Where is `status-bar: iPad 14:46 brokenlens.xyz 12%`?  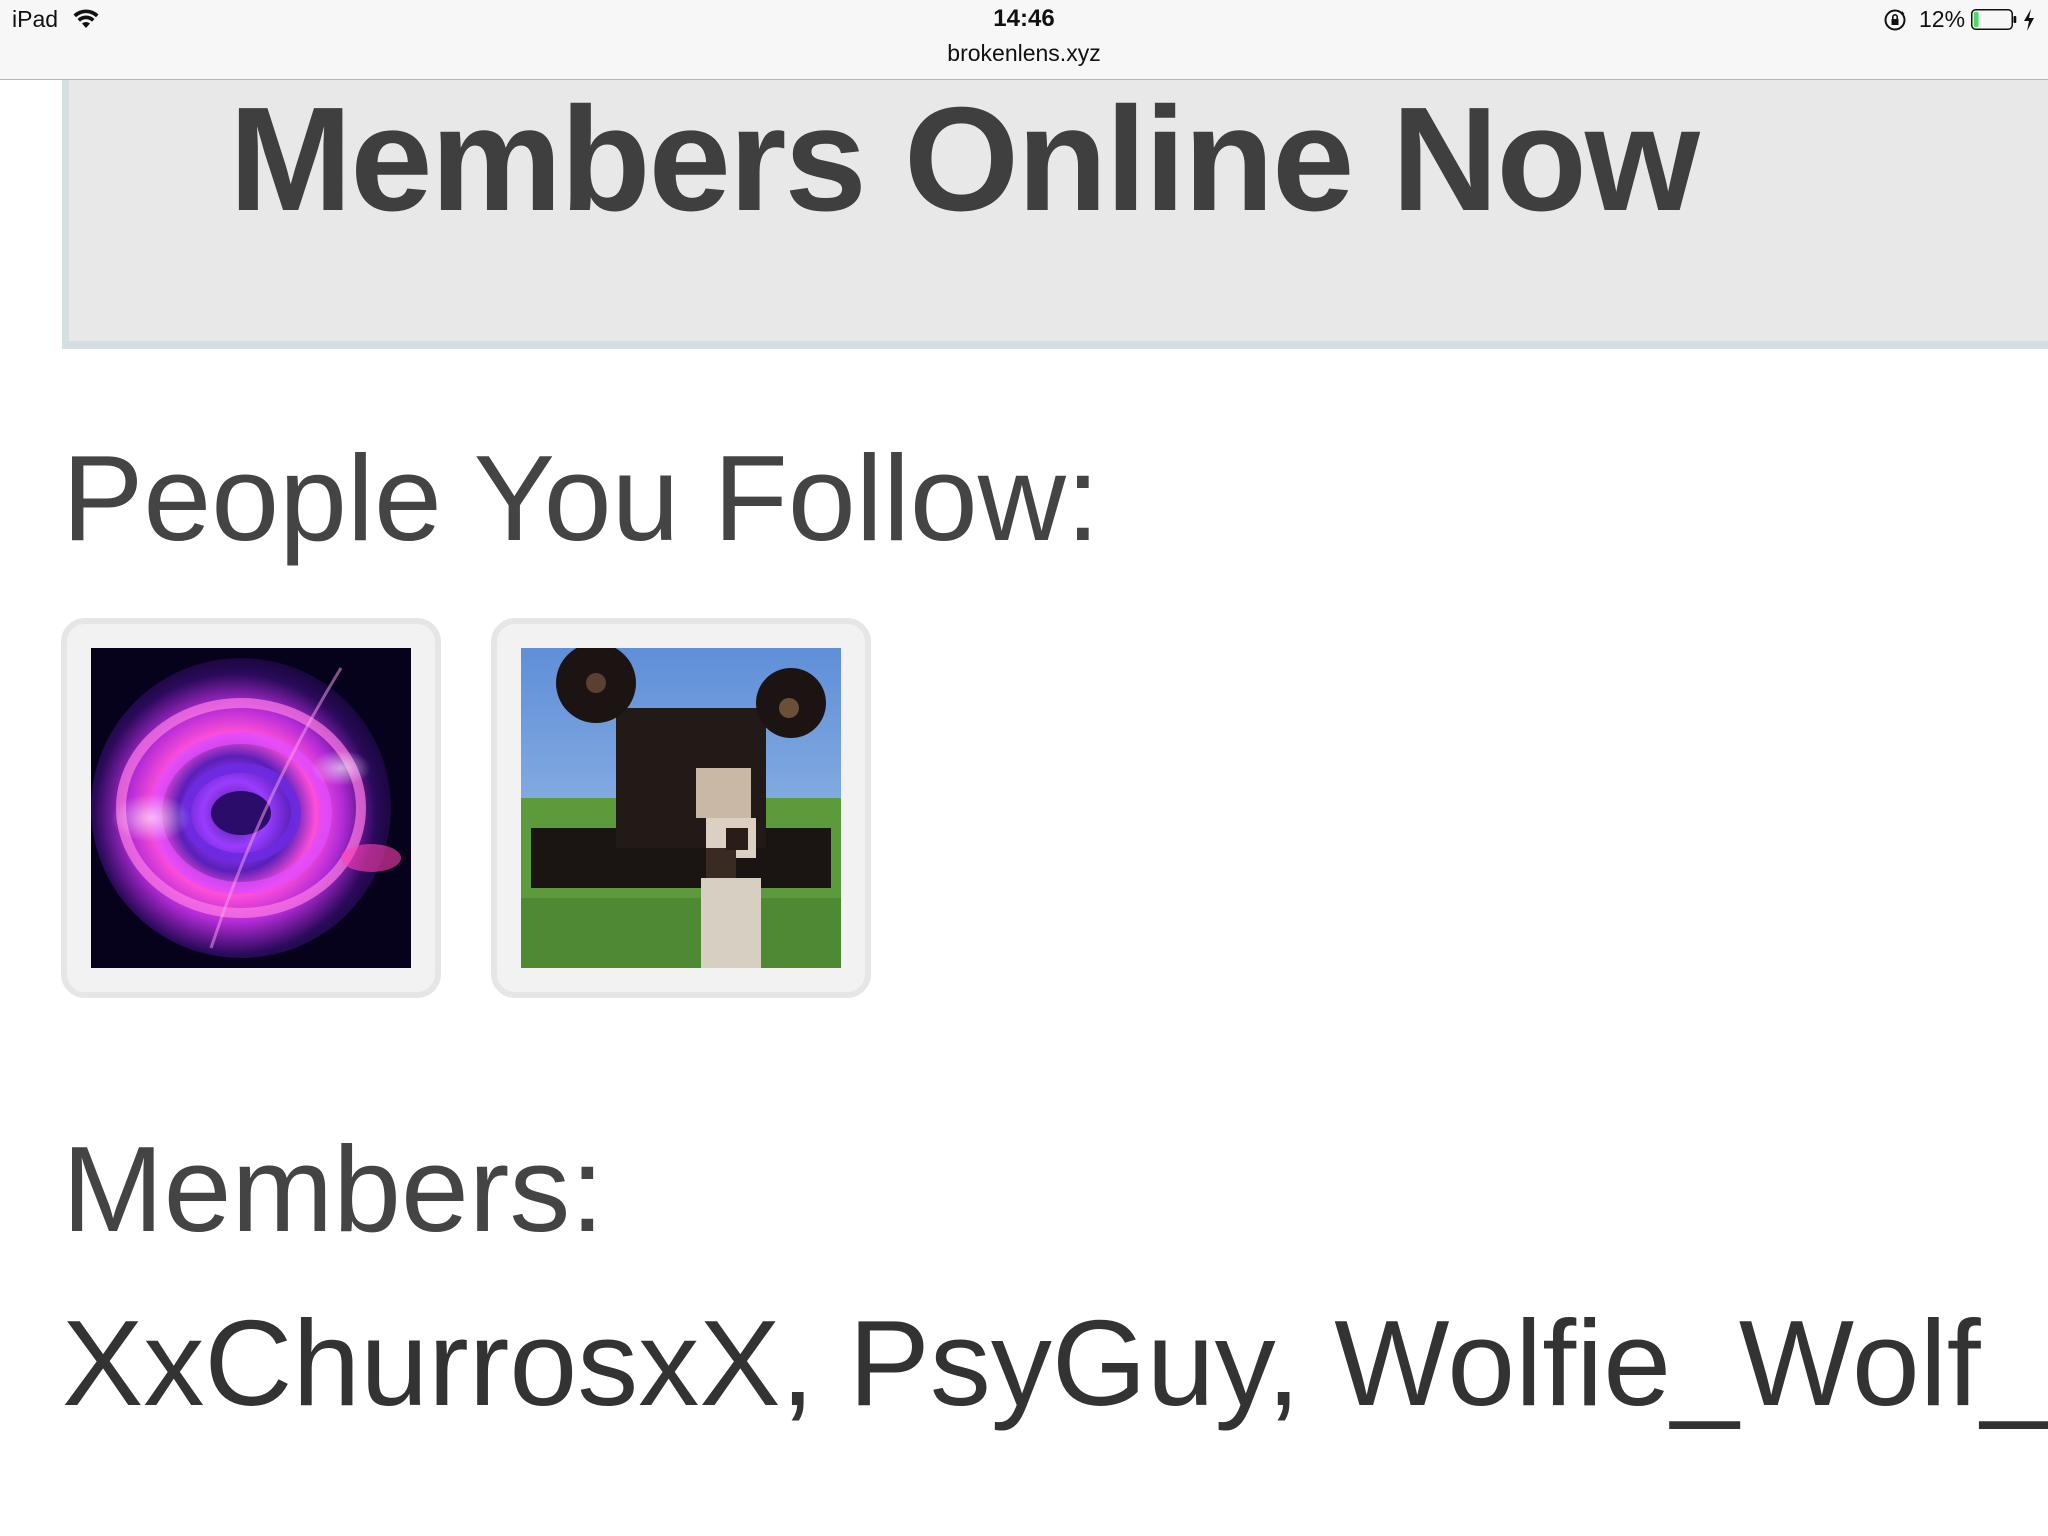
status-bar: iPad 14:46 brokenlens.xyz 12% is located at coordinates (1024, 40).